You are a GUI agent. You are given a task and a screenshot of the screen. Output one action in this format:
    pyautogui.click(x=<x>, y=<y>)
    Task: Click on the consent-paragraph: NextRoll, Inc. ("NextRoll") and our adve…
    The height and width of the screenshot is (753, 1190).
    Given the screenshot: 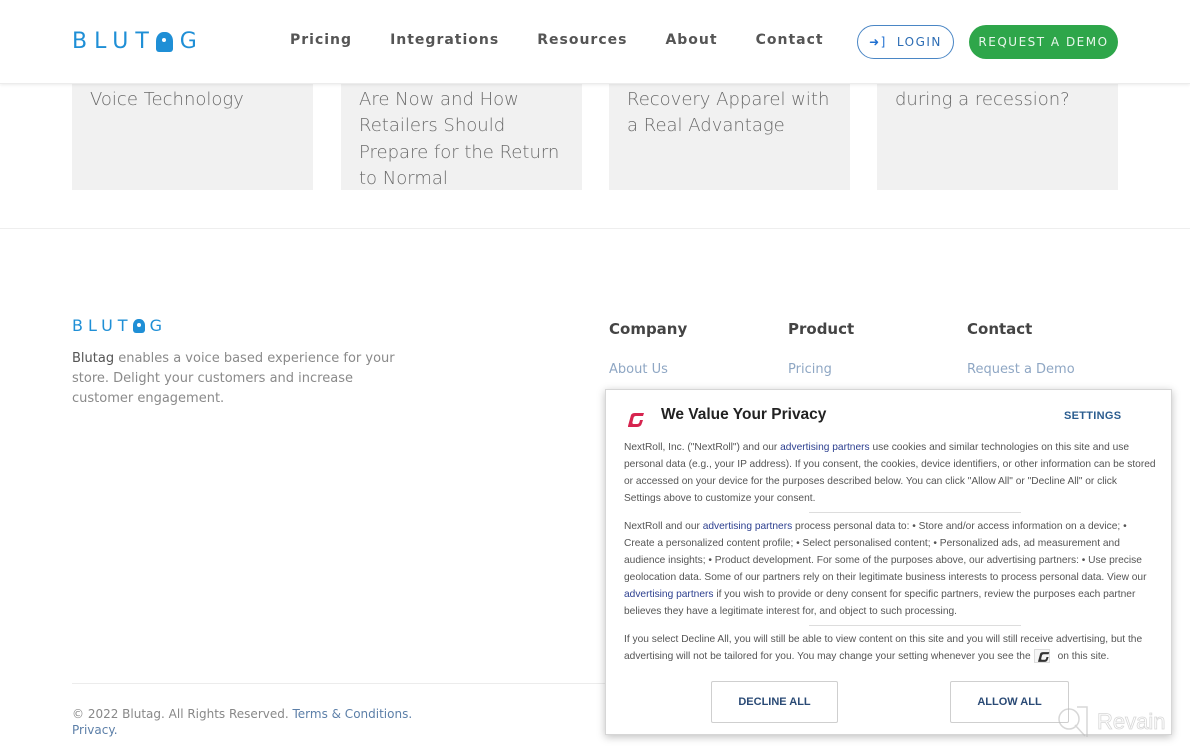 What is the action you would take?
    pyautogui.click(x=890, y=473)
    